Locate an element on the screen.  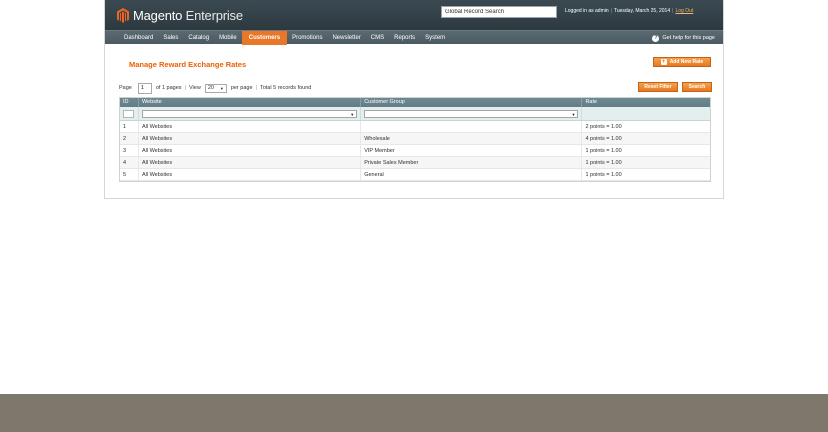
grid-header-row: ID Website Customer Group Rate is located at coordinates (415, 102).